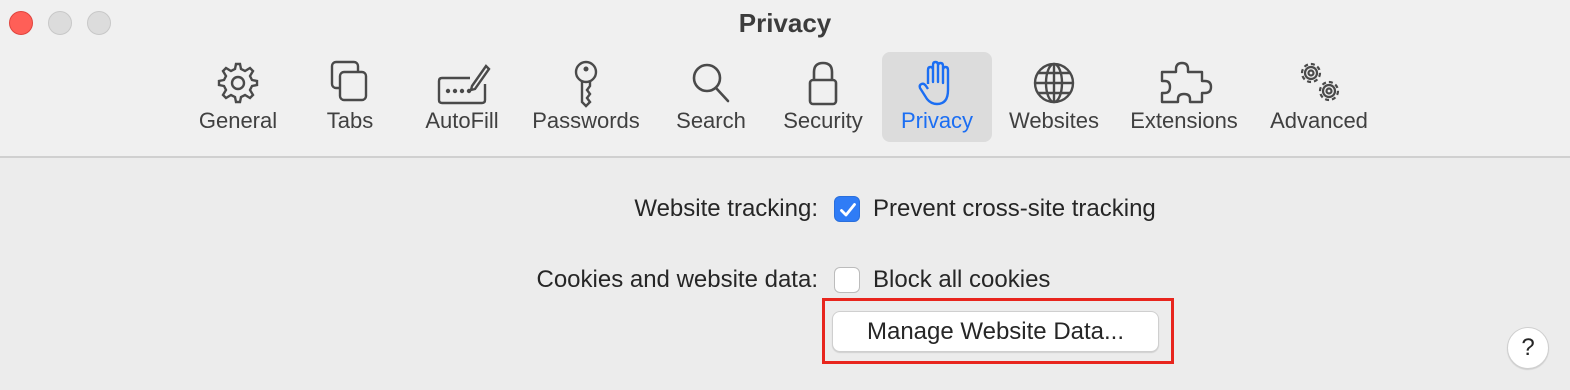  What do you see at coordinates (1184, 120) in the screenshot?
I see `tab-extensions-label: Extensions` at bounding box center [1184, 120].